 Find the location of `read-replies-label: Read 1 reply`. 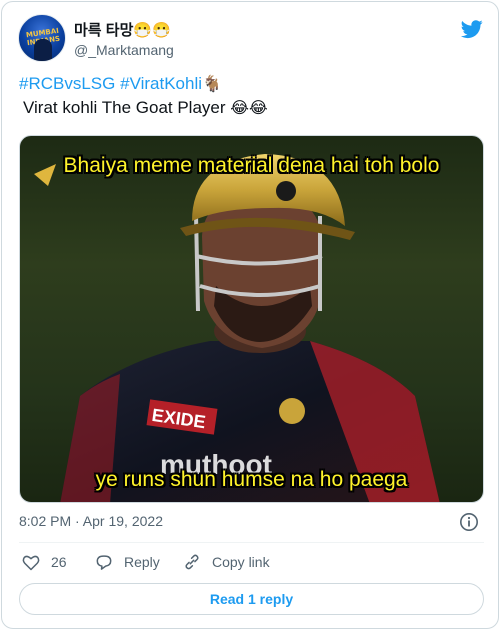

read-replies-label: Read 1 reply is located at coordinates (251, 599).